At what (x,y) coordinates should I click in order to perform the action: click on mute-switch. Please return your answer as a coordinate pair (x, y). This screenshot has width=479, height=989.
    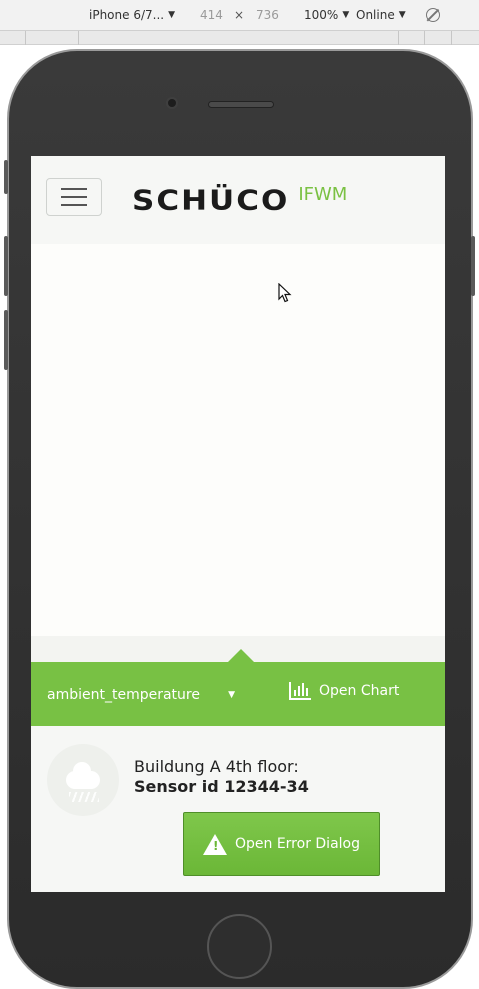
    Looking at the image, I should click on (6, 177).